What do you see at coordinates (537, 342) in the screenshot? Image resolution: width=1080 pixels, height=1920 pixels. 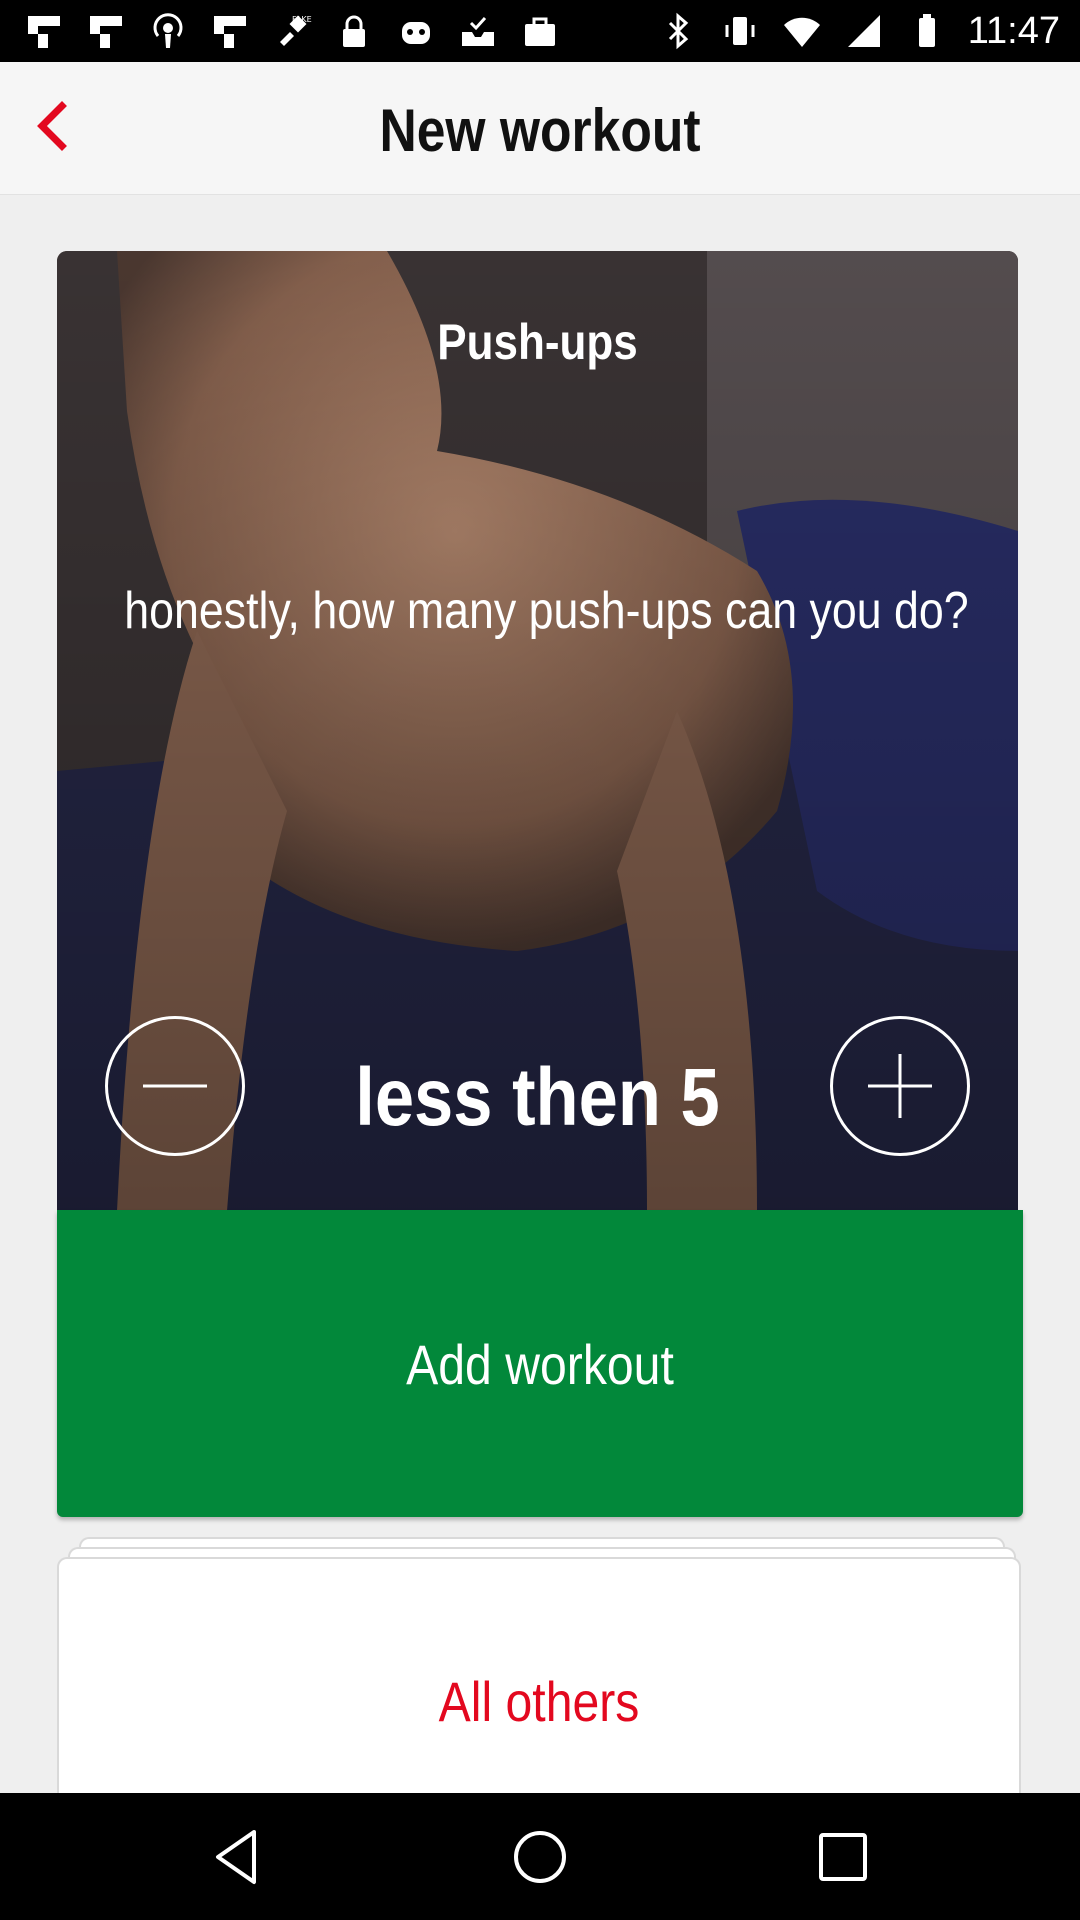 I see `exercise-title: Push-ups` at bounding box center [537, 342].